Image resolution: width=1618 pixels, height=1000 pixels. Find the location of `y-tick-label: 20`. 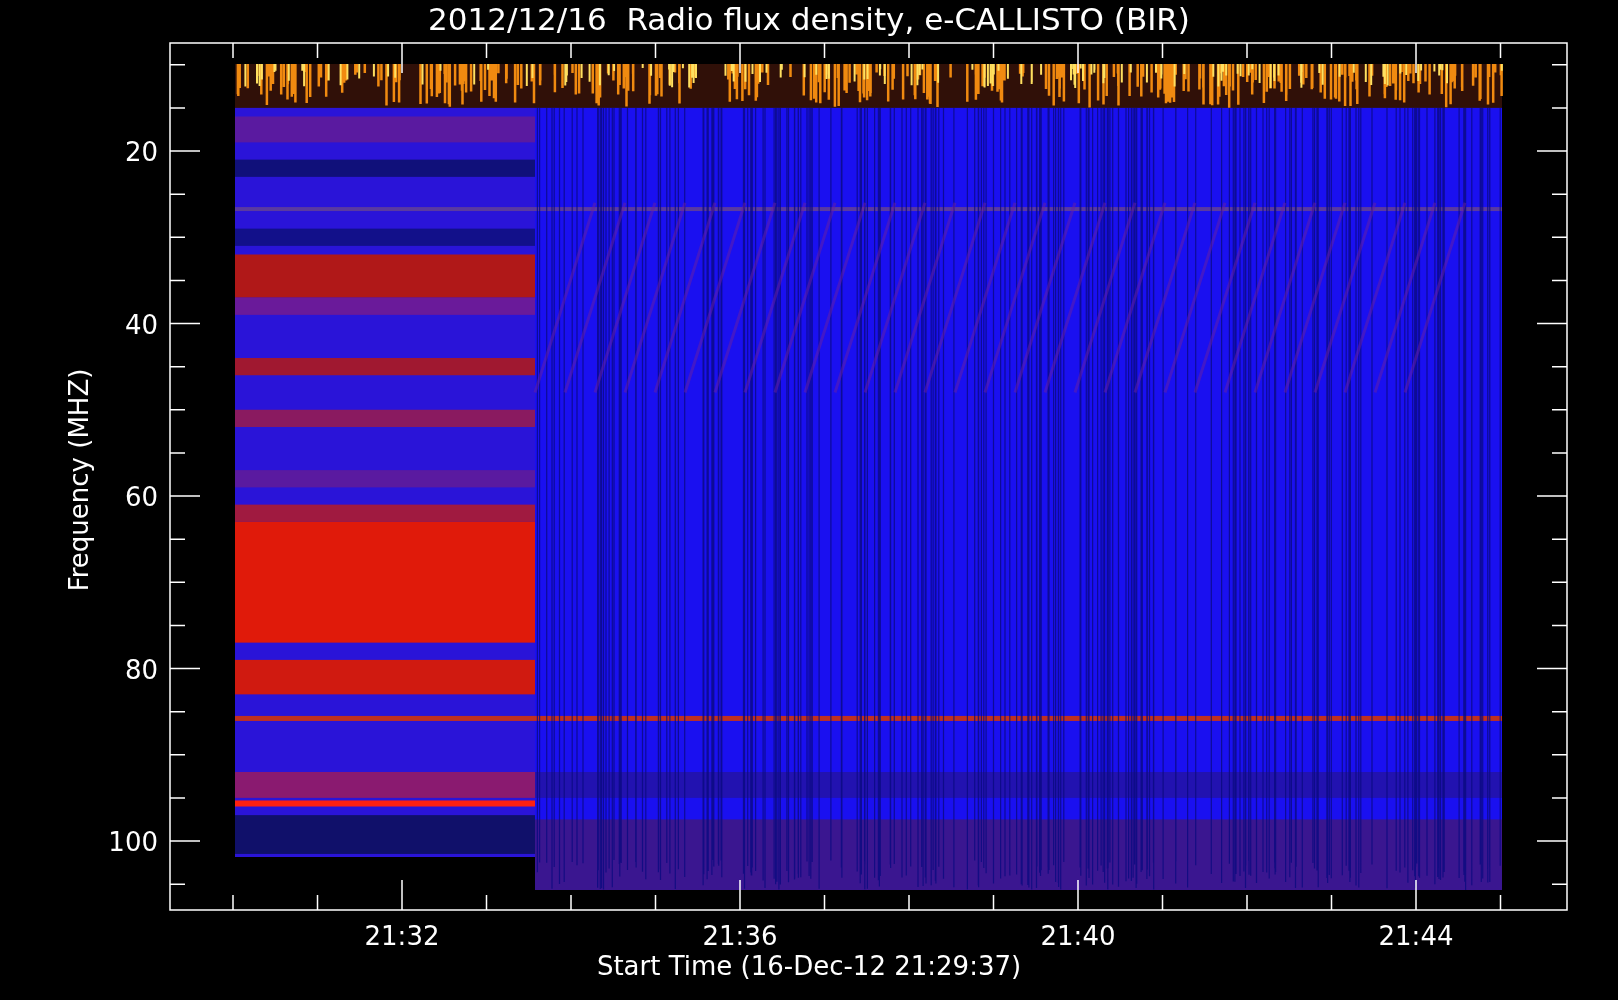

y-tick-label: 20 is located at coordinates (141, 152).